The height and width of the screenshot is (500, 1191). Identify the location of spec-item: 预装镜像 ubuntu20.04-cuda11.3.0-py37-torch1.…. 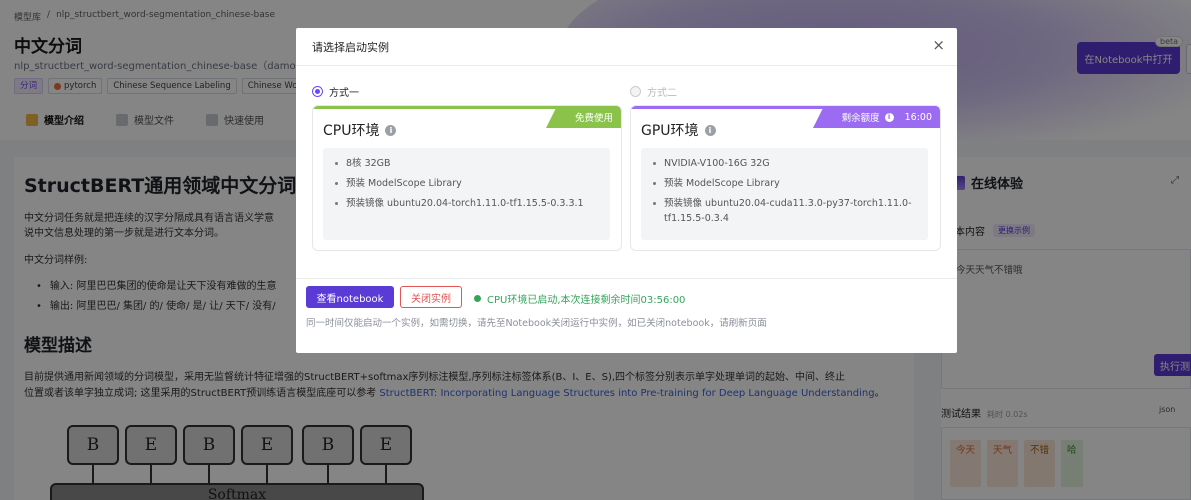
(784, 211).